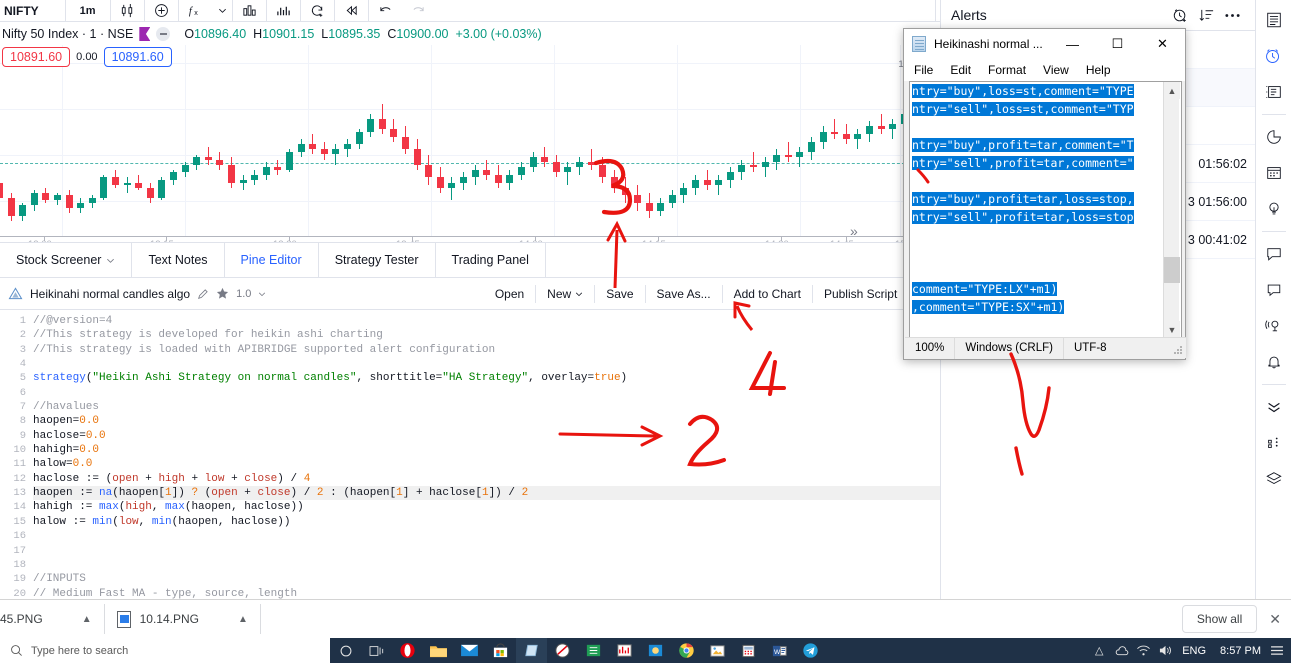 This screenshot has height=663, width=1291. Describe the element at coordinates (1273, 254) in the screenshot. I see `chat-icon` at that location.